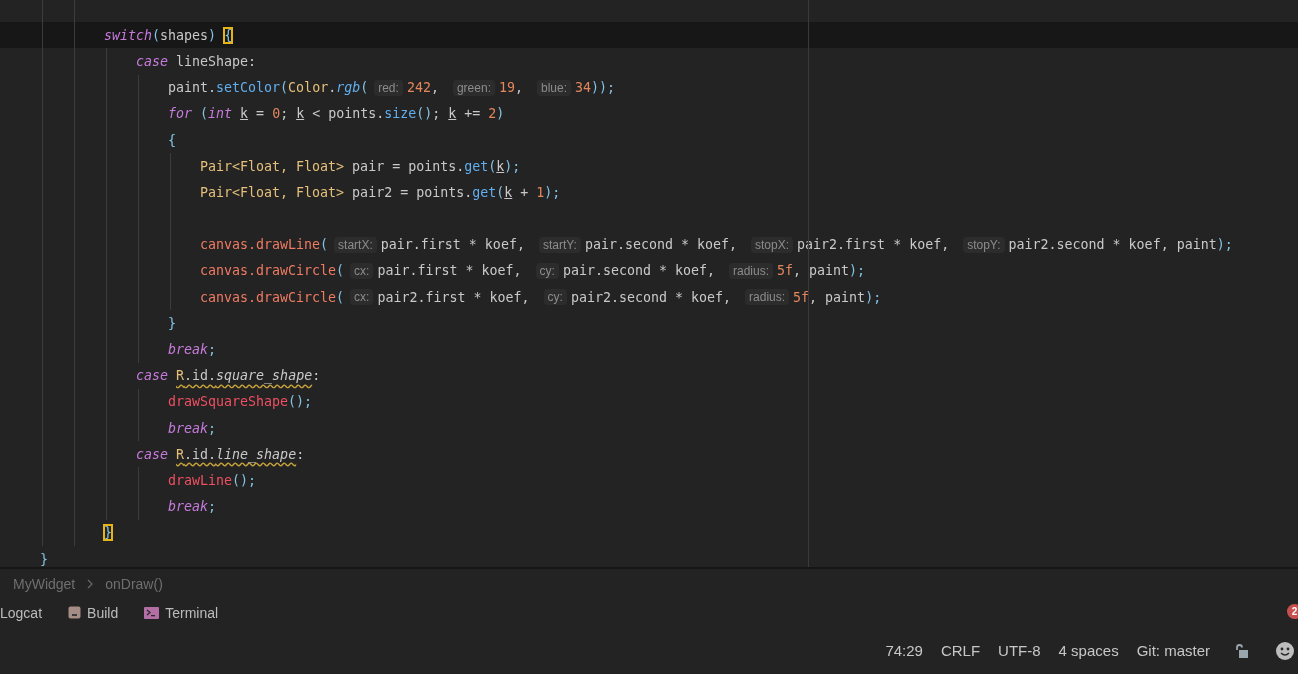 The image size is (1298, 674). I want to click on parameter-hint: startY:, so click(559, 244).